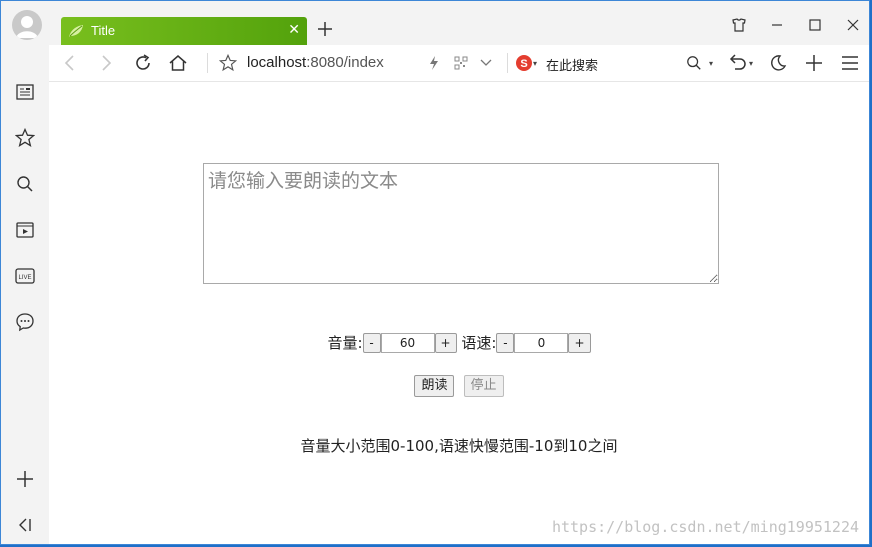  I want to click on new-tab-icon, so click(325, 29).